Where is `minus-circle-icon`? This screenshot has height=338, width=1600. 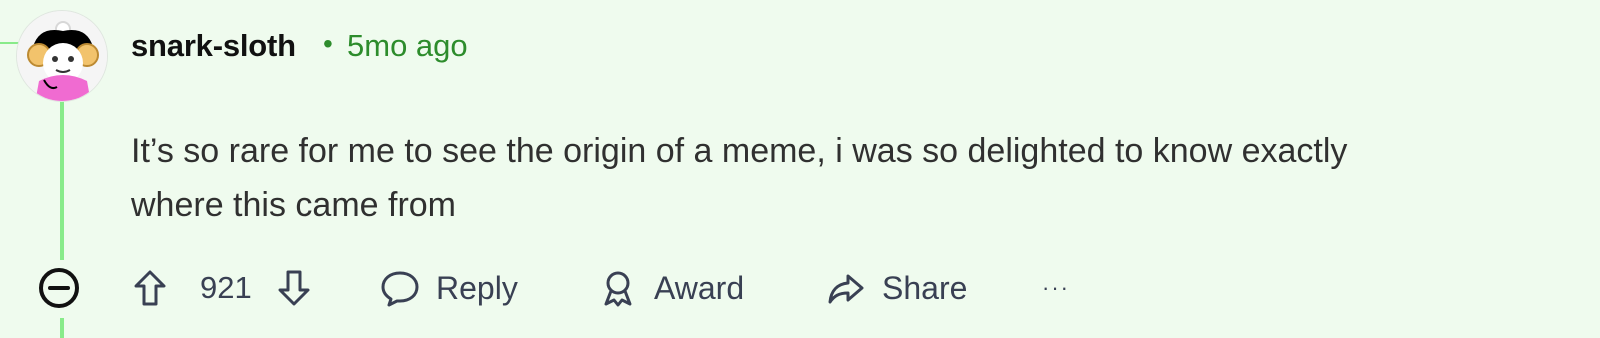
minus-circle-icon is located at coordinates (59, 288).